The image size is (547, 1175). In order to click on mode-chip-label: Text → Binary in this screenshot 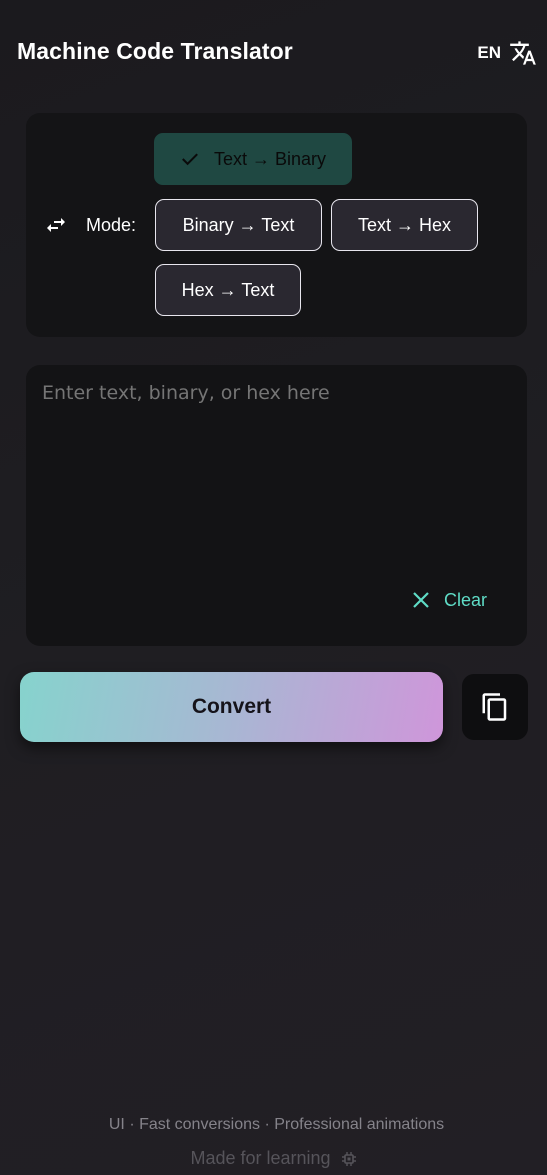, I will do `click(270, 158)`.